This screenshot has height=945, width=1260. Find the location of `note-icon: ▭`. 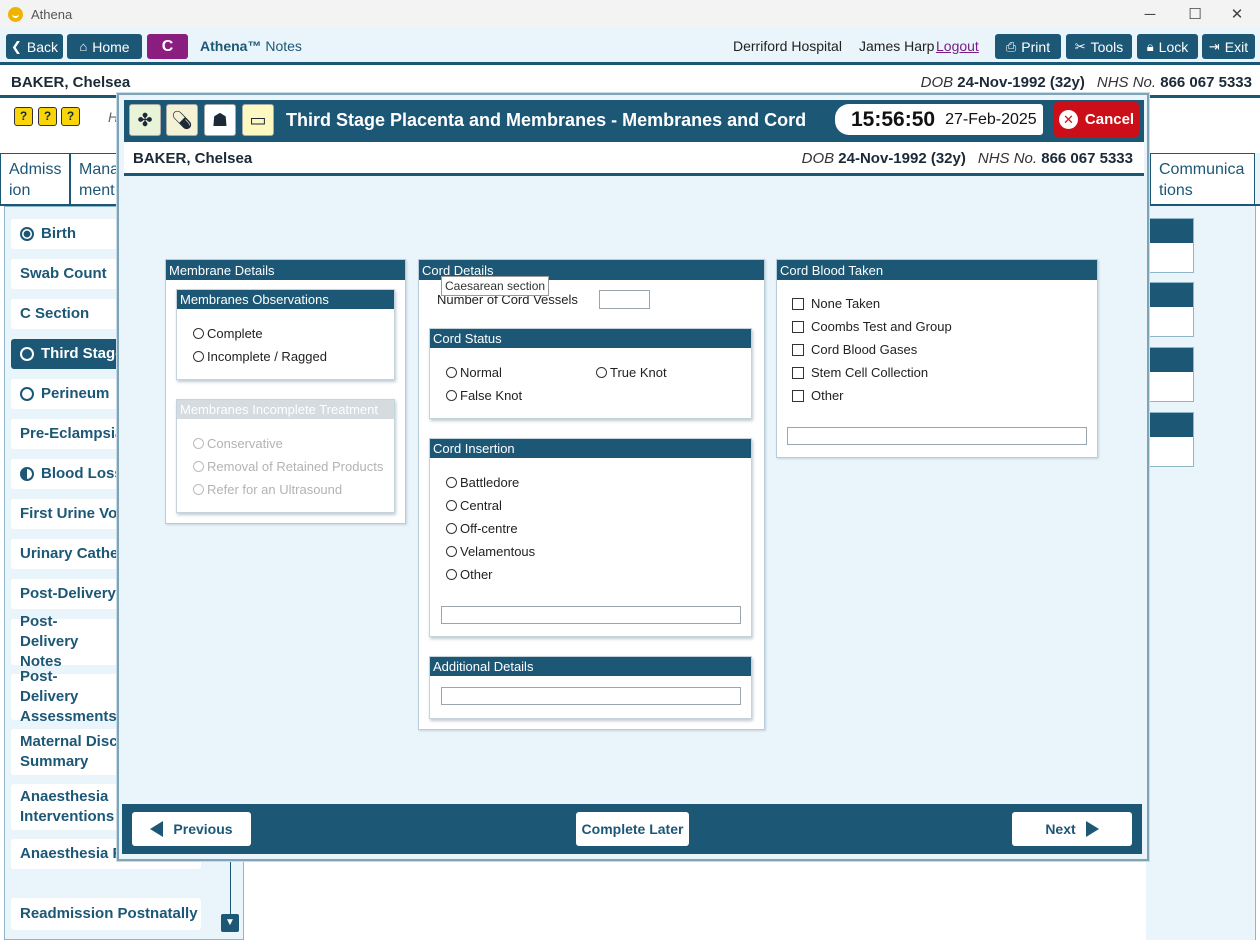

note-icon: ▭ is located at coordinates (258, 120).